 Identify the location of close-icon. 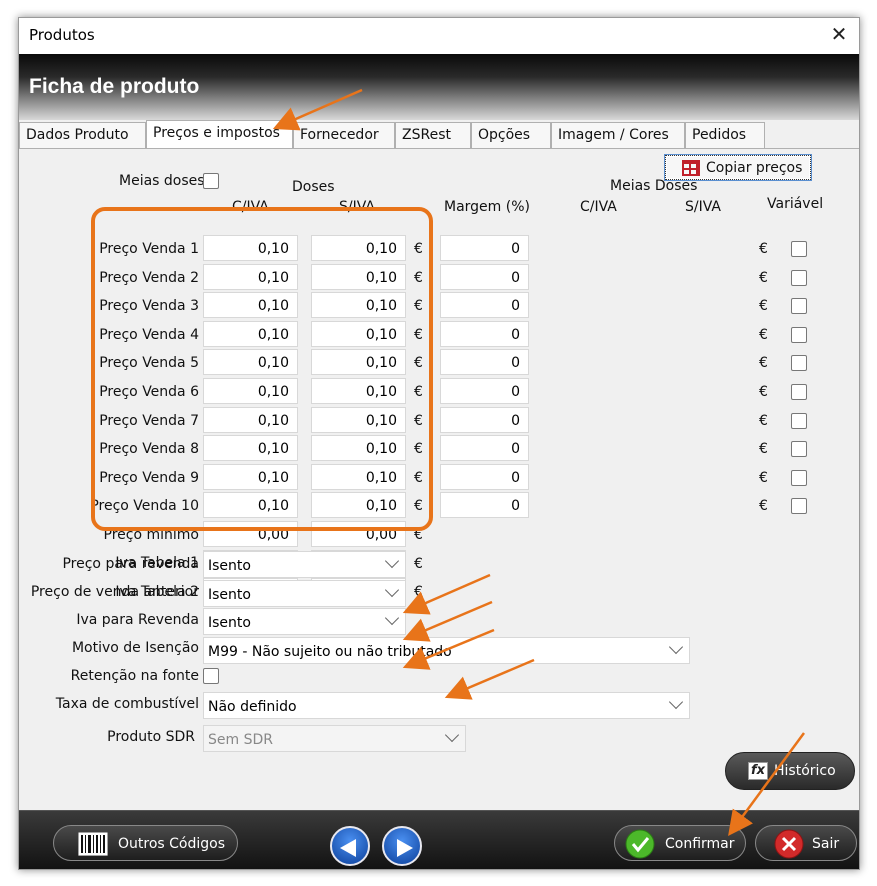
(789, 844).